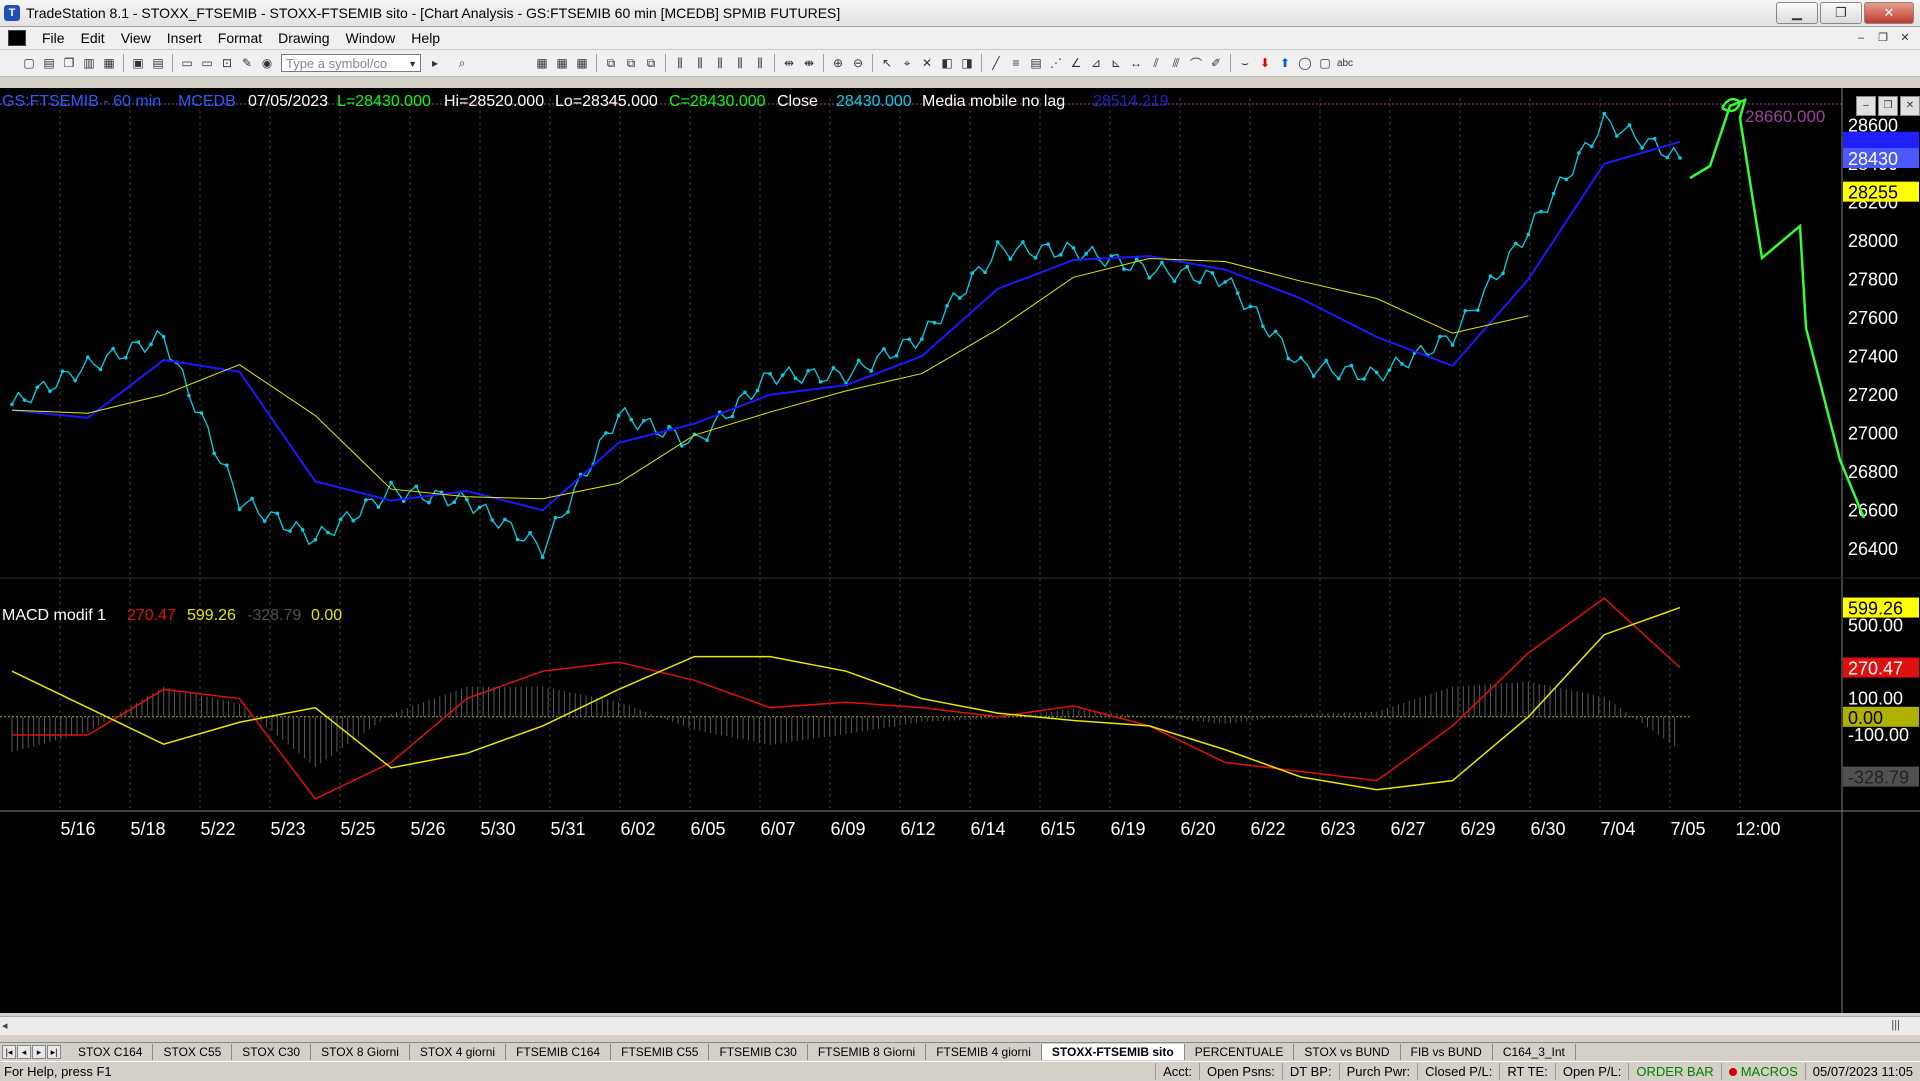 This screenshot has height=1081, width=1920. I want to click on text-tool-icon: abc, so click(1345, 63).